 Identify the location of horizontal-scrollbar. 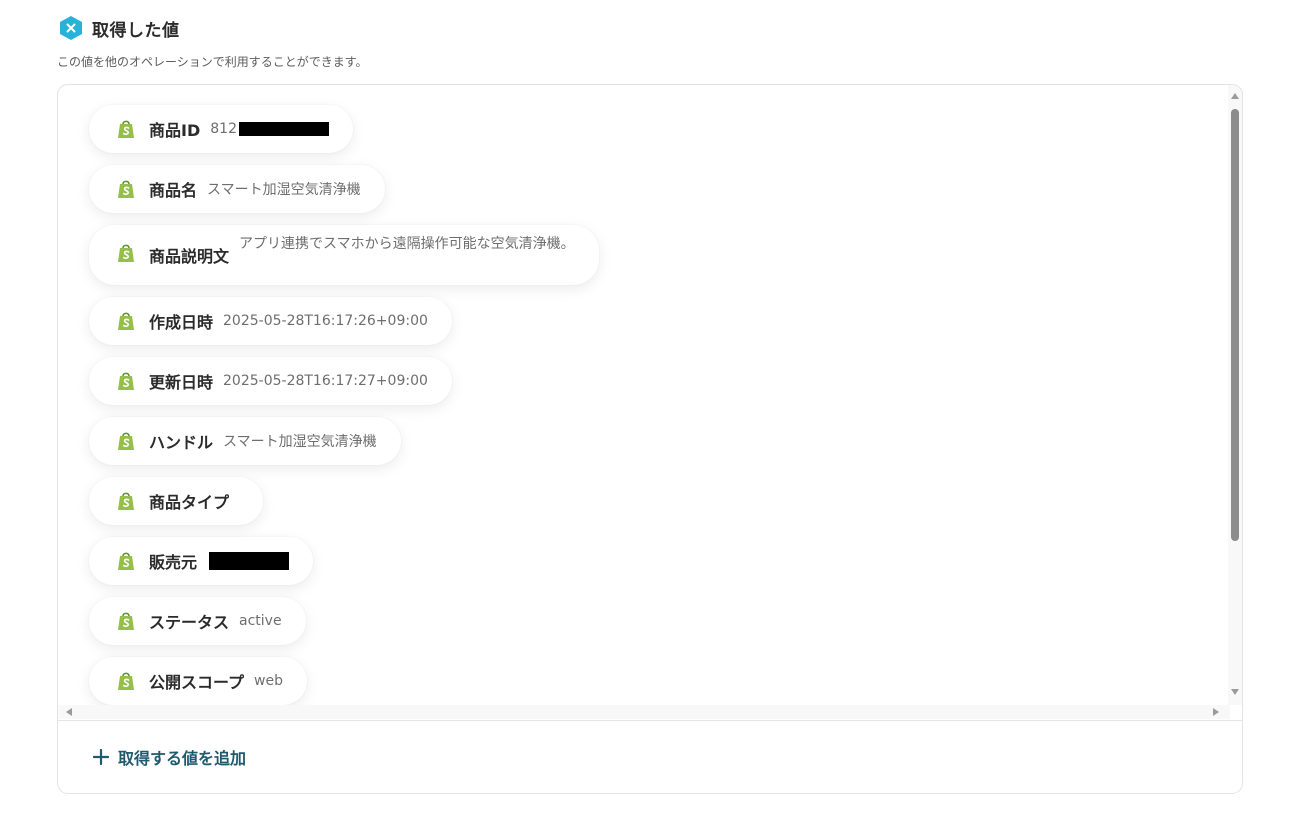
(644, 712).